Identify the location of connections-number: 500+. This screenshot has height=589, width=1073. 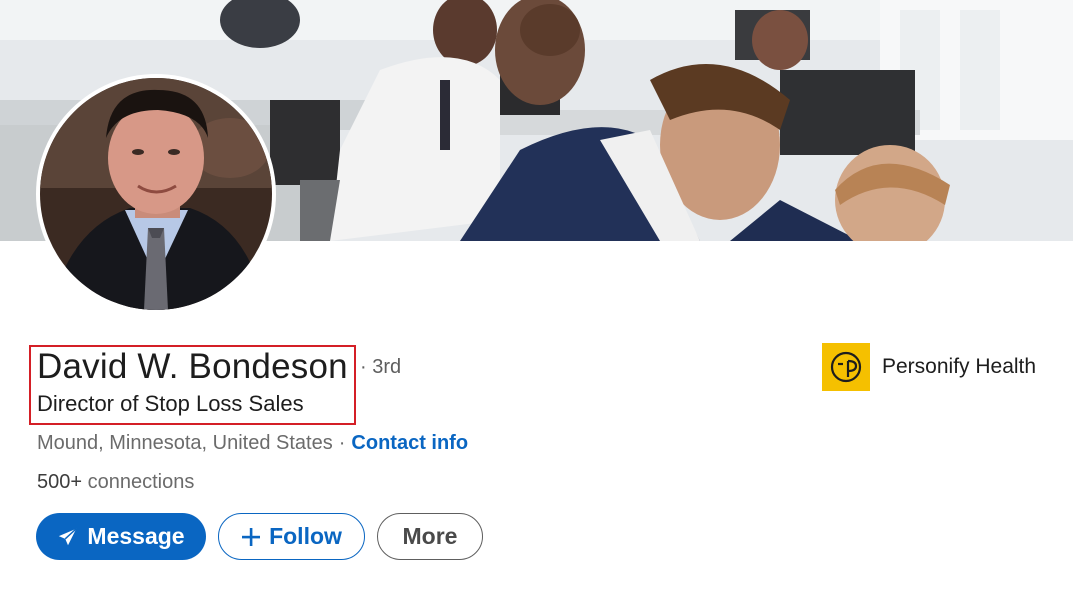
(60, 482).